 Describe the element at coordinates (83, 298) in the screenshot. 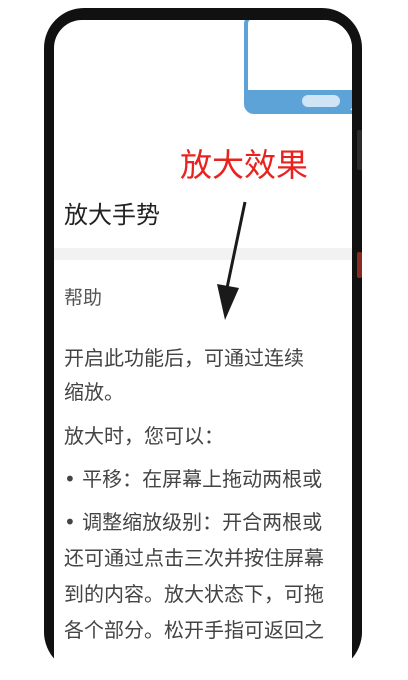

I see `help-section-header: 帮助` at that location.